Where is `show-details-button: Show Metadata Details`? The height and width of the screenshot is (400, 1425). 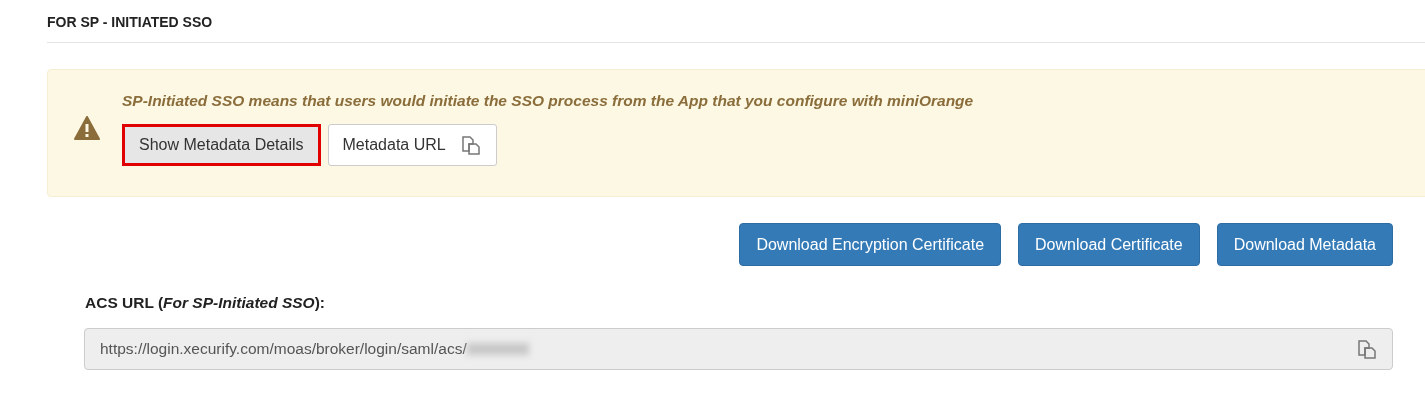
show-details-button: Show Metadata Details is located at coordinates (221, 145).